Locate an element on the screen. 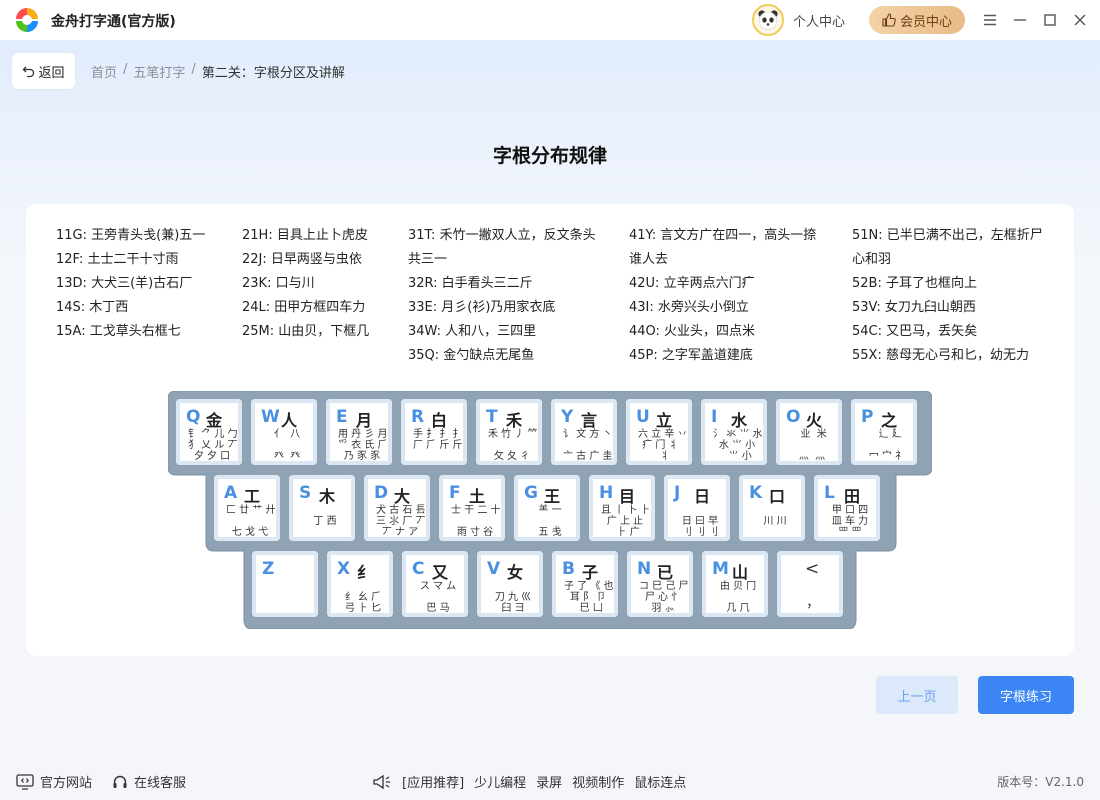  key-roots: 纟 幺 ⺁ 弓 ⺊ 匕 is located at coordinates (363, 603).